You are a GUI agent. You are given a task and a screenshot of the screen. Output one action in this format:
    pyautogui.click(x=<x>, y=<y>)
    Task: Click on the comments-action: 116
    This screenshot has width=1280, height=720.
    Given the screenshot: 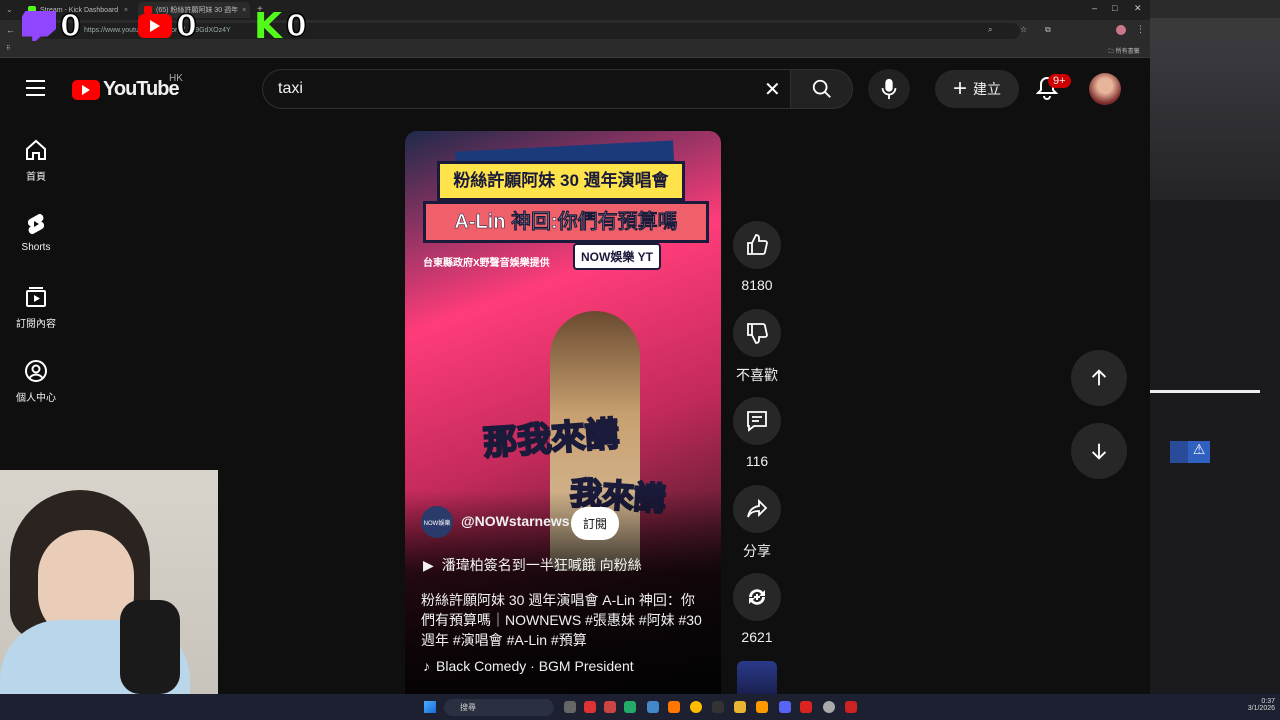 What is the action you would take?
    pyautogui.click(x=757, y=433)
    